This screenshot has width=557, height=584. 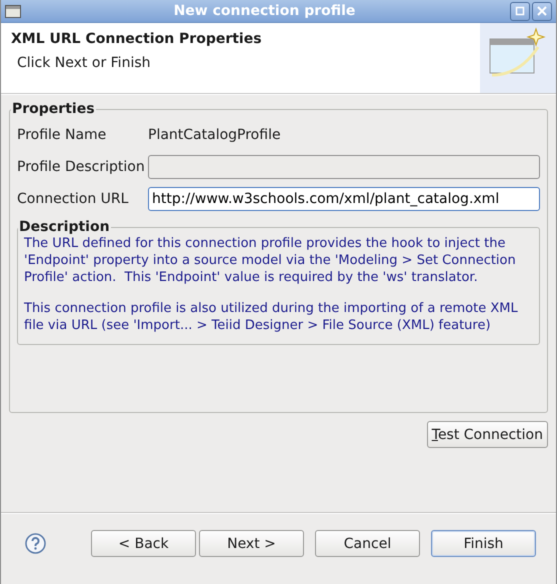 What do you see at coordinates (518, 58) in the screenshot?
I see `wizard-banner-icon` at bounding box center [518, 58].